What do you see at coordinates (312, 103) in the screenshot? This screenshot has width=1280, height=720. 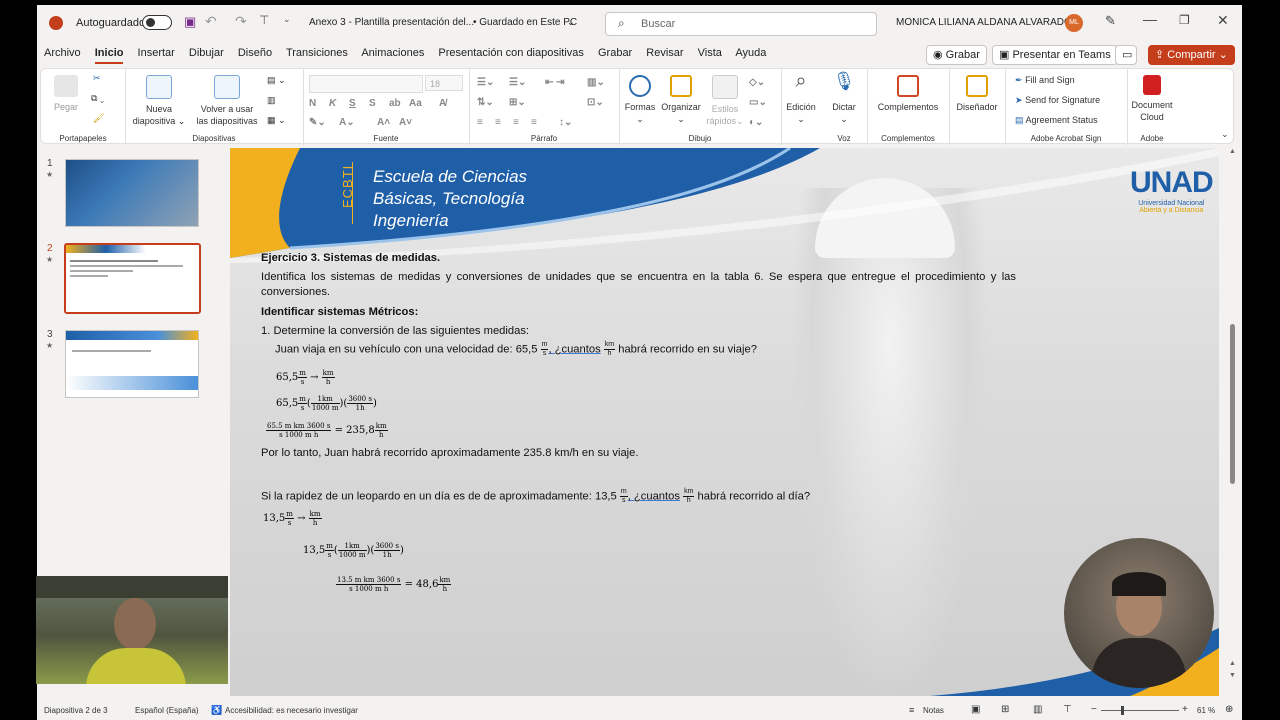 I see `bold-icon: N` at bounding box center [312, 103].